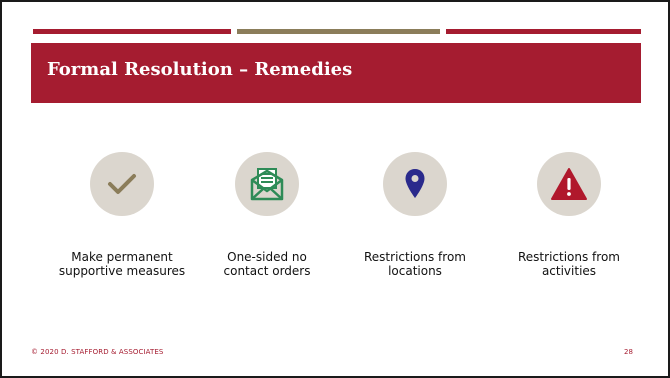 Image resolution: width=670 pixels, height=378 pixels. Describe the element at coordinates (267, 257) in the screenshot. I see `remedy-label-line1: One-sided no` at that location.